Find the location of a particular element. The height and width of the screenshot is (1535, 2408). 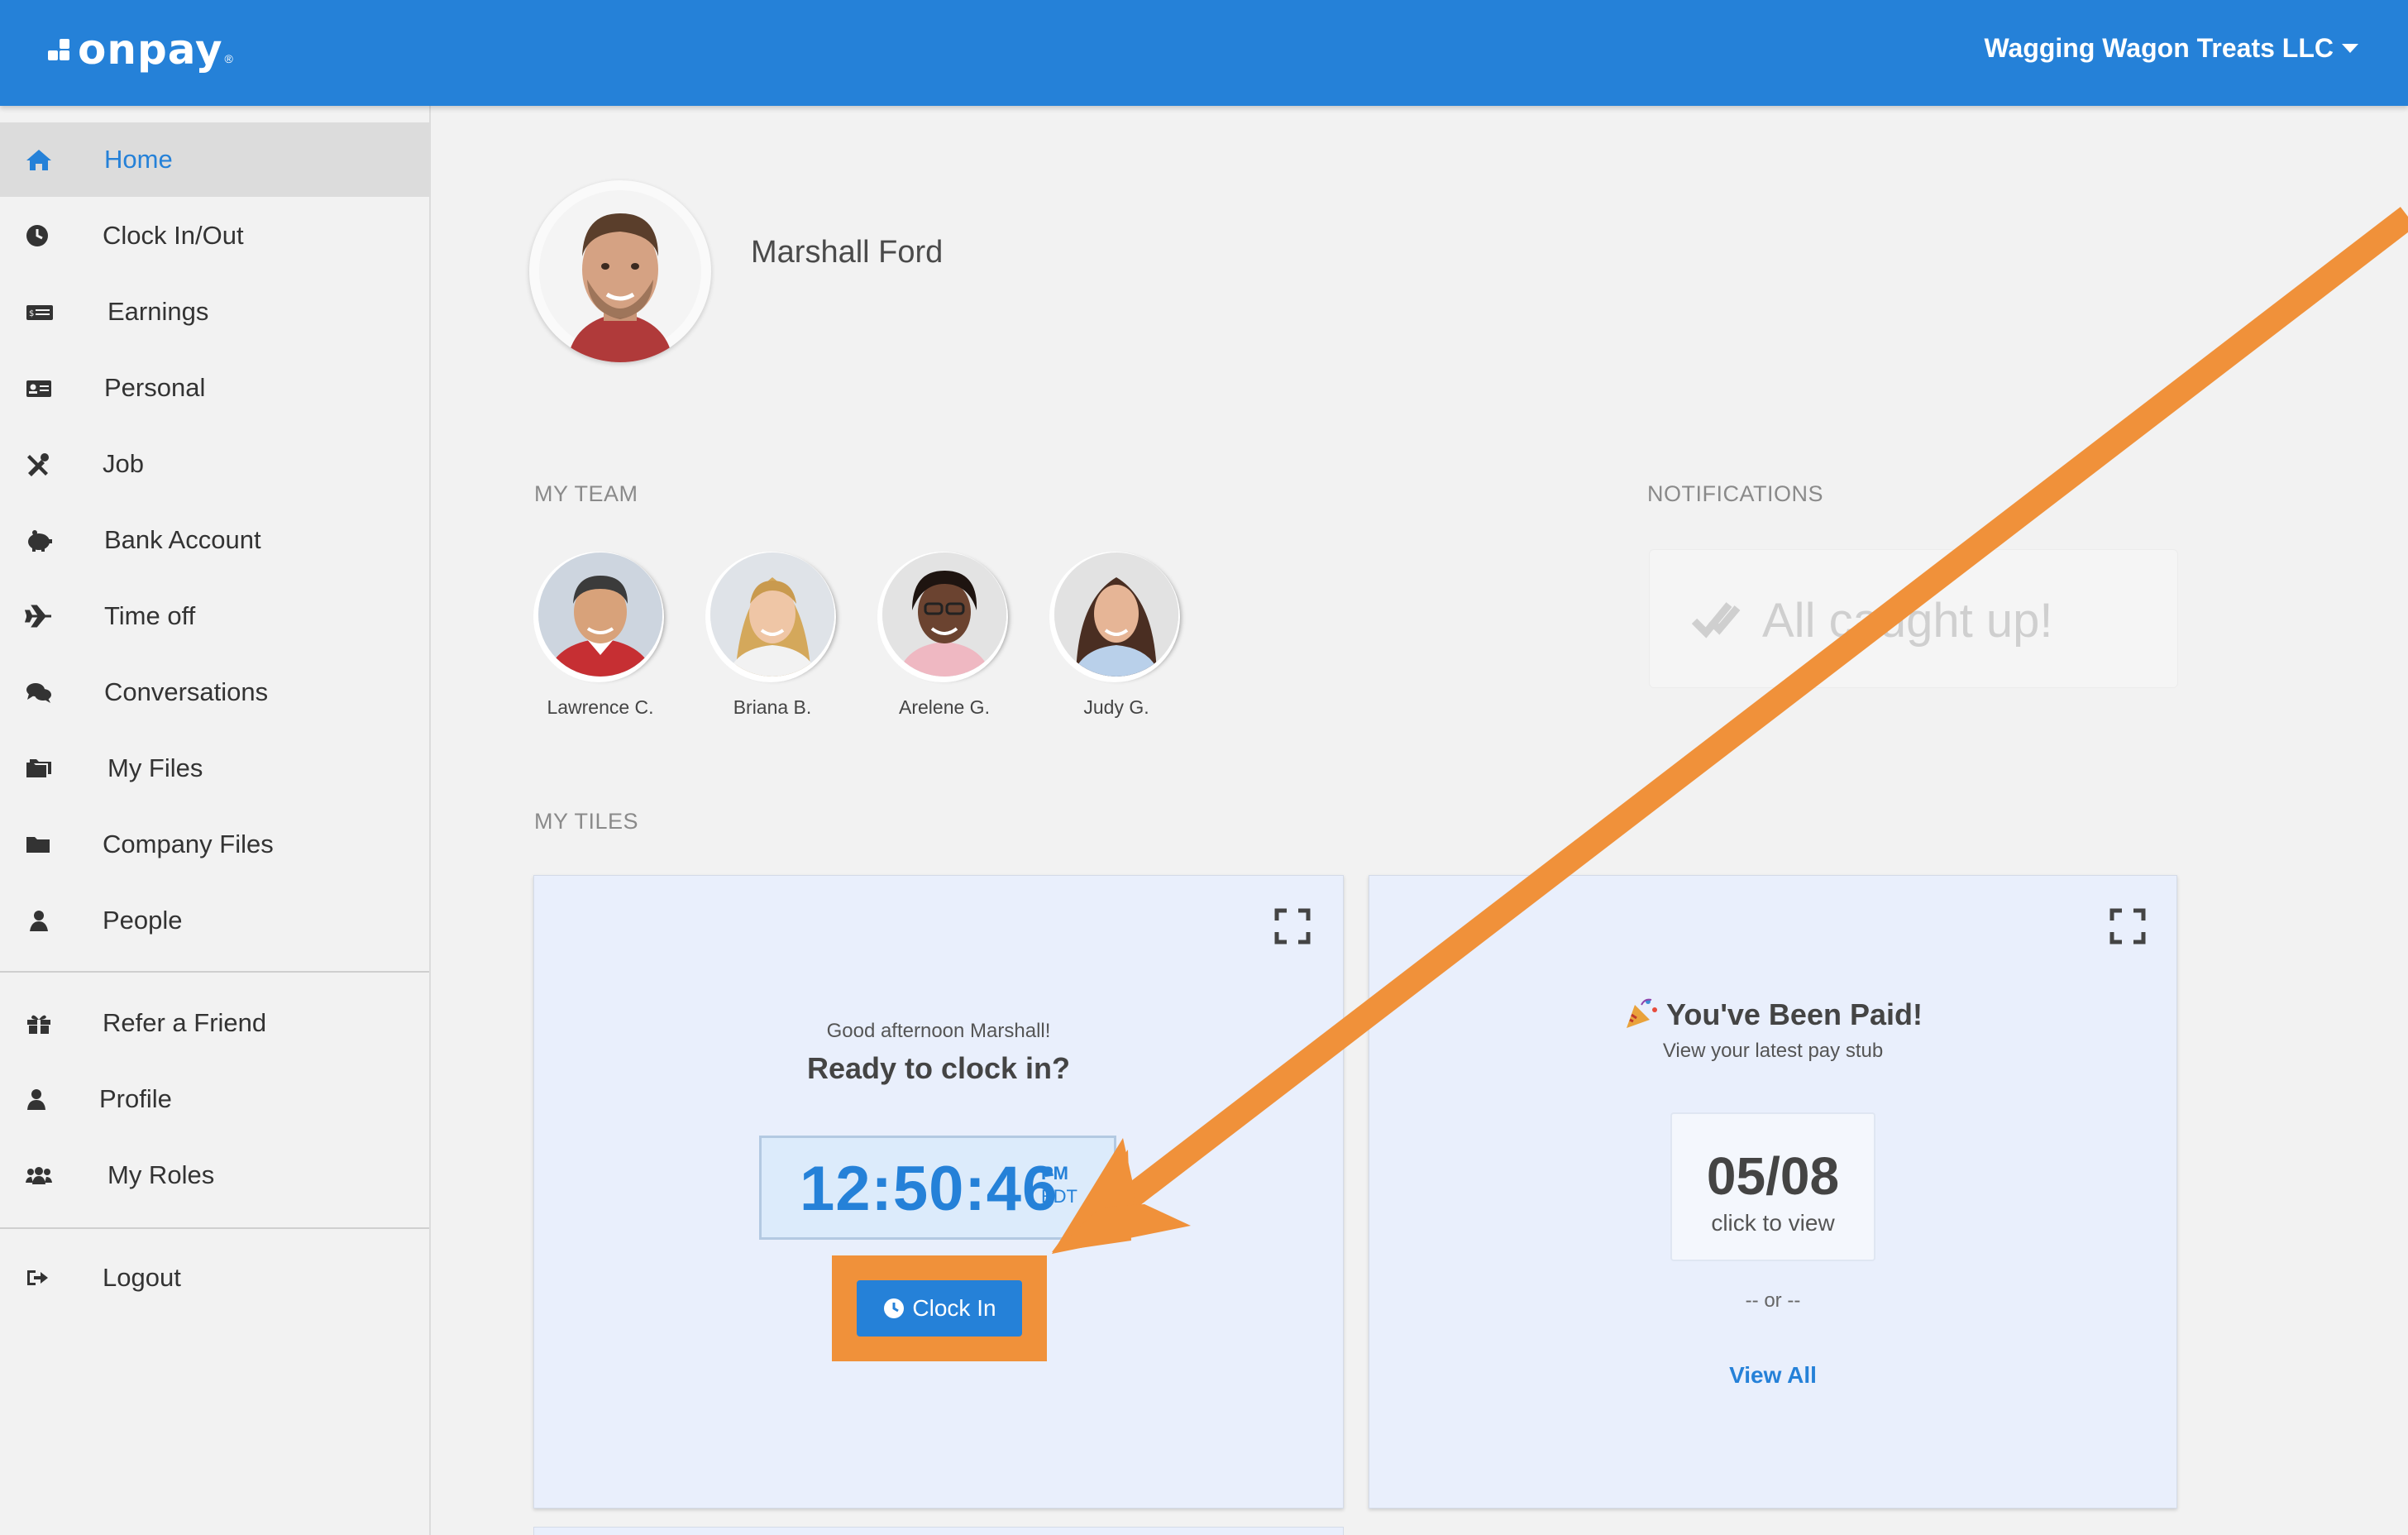

paid-subtitle: View your latest pay stub is located at coordinates (1773, 1051).